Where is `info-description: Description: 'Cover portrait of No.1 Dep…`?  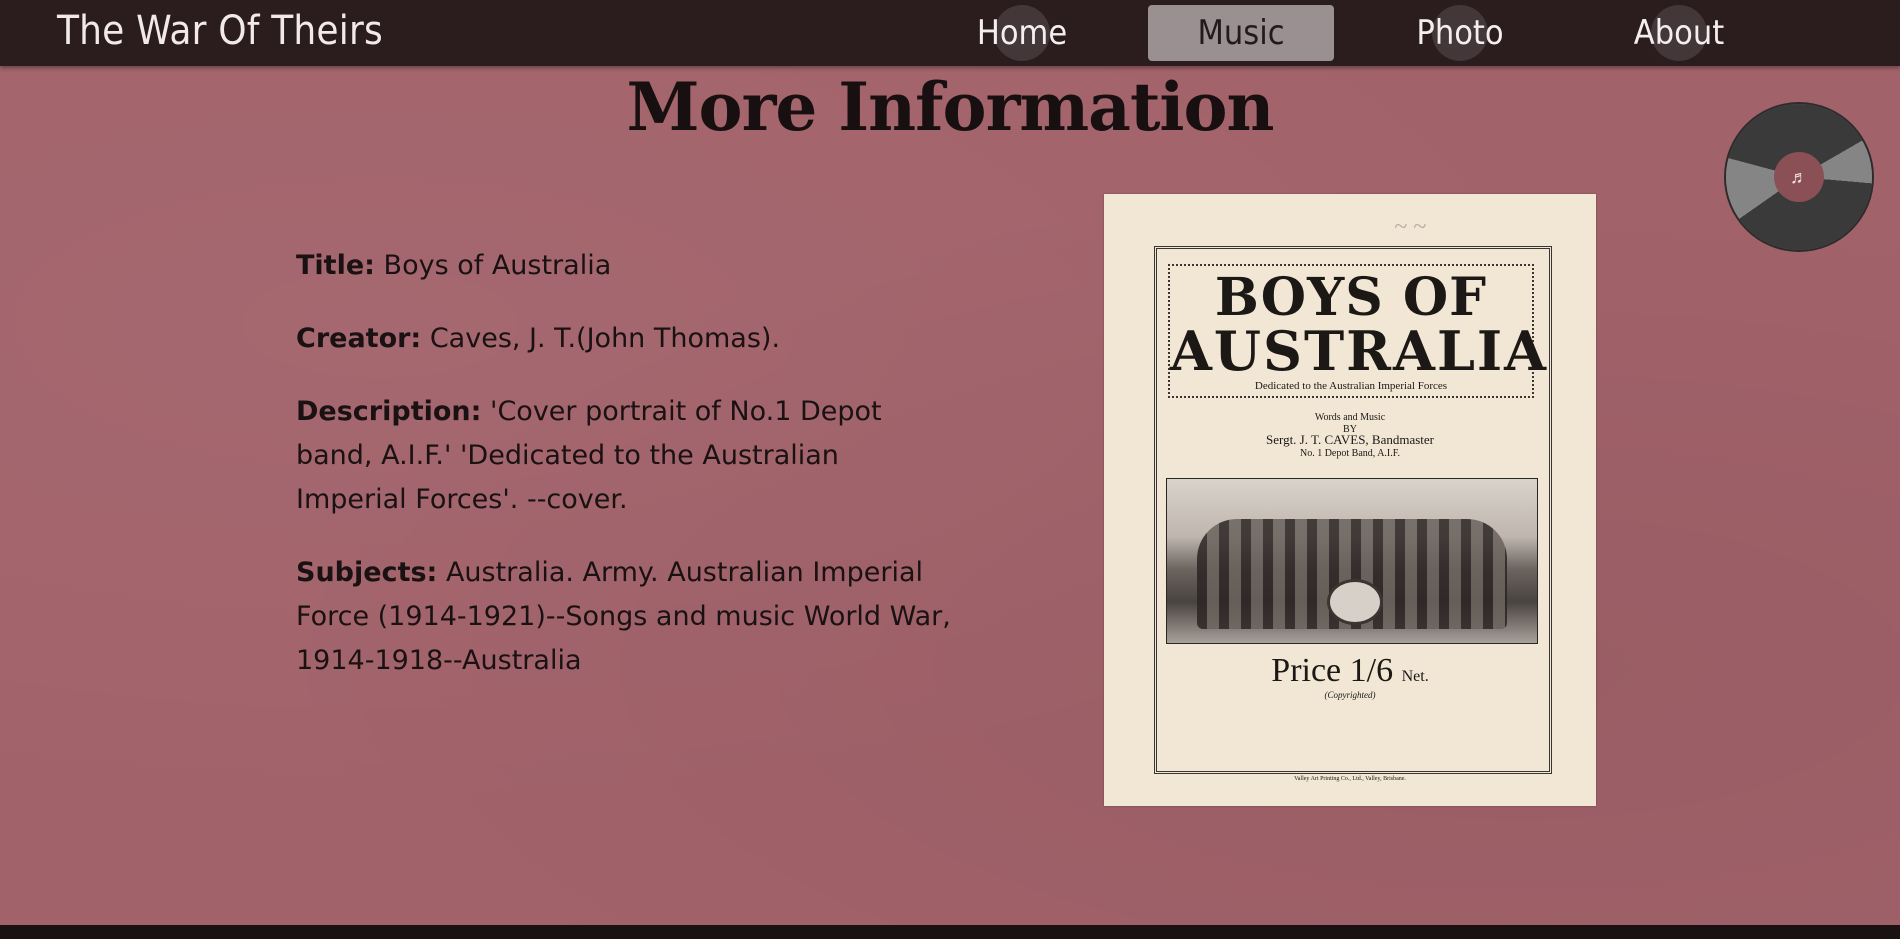
info-description: Description: 'Cover portrait of No.1 Dep… is located at coordinates (626, 456).